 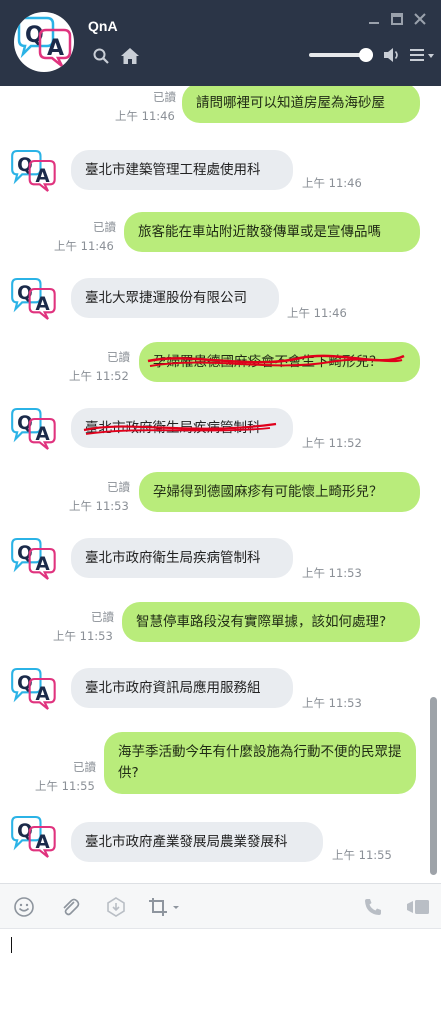 I want to click on call-icon, so click(x=373, y=907).